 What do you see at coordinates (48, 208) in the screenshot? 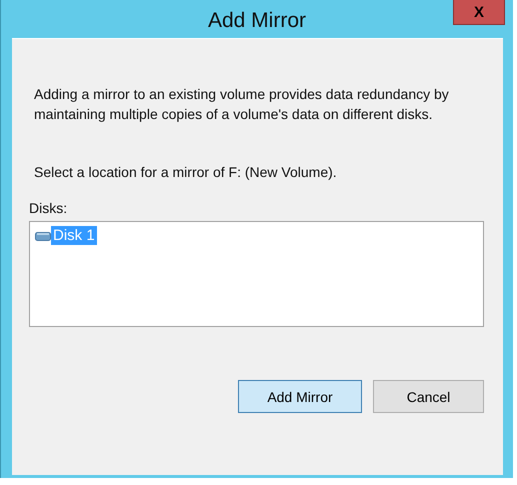
I see `disks-label: Disks:` at bounding box center [48, 208].